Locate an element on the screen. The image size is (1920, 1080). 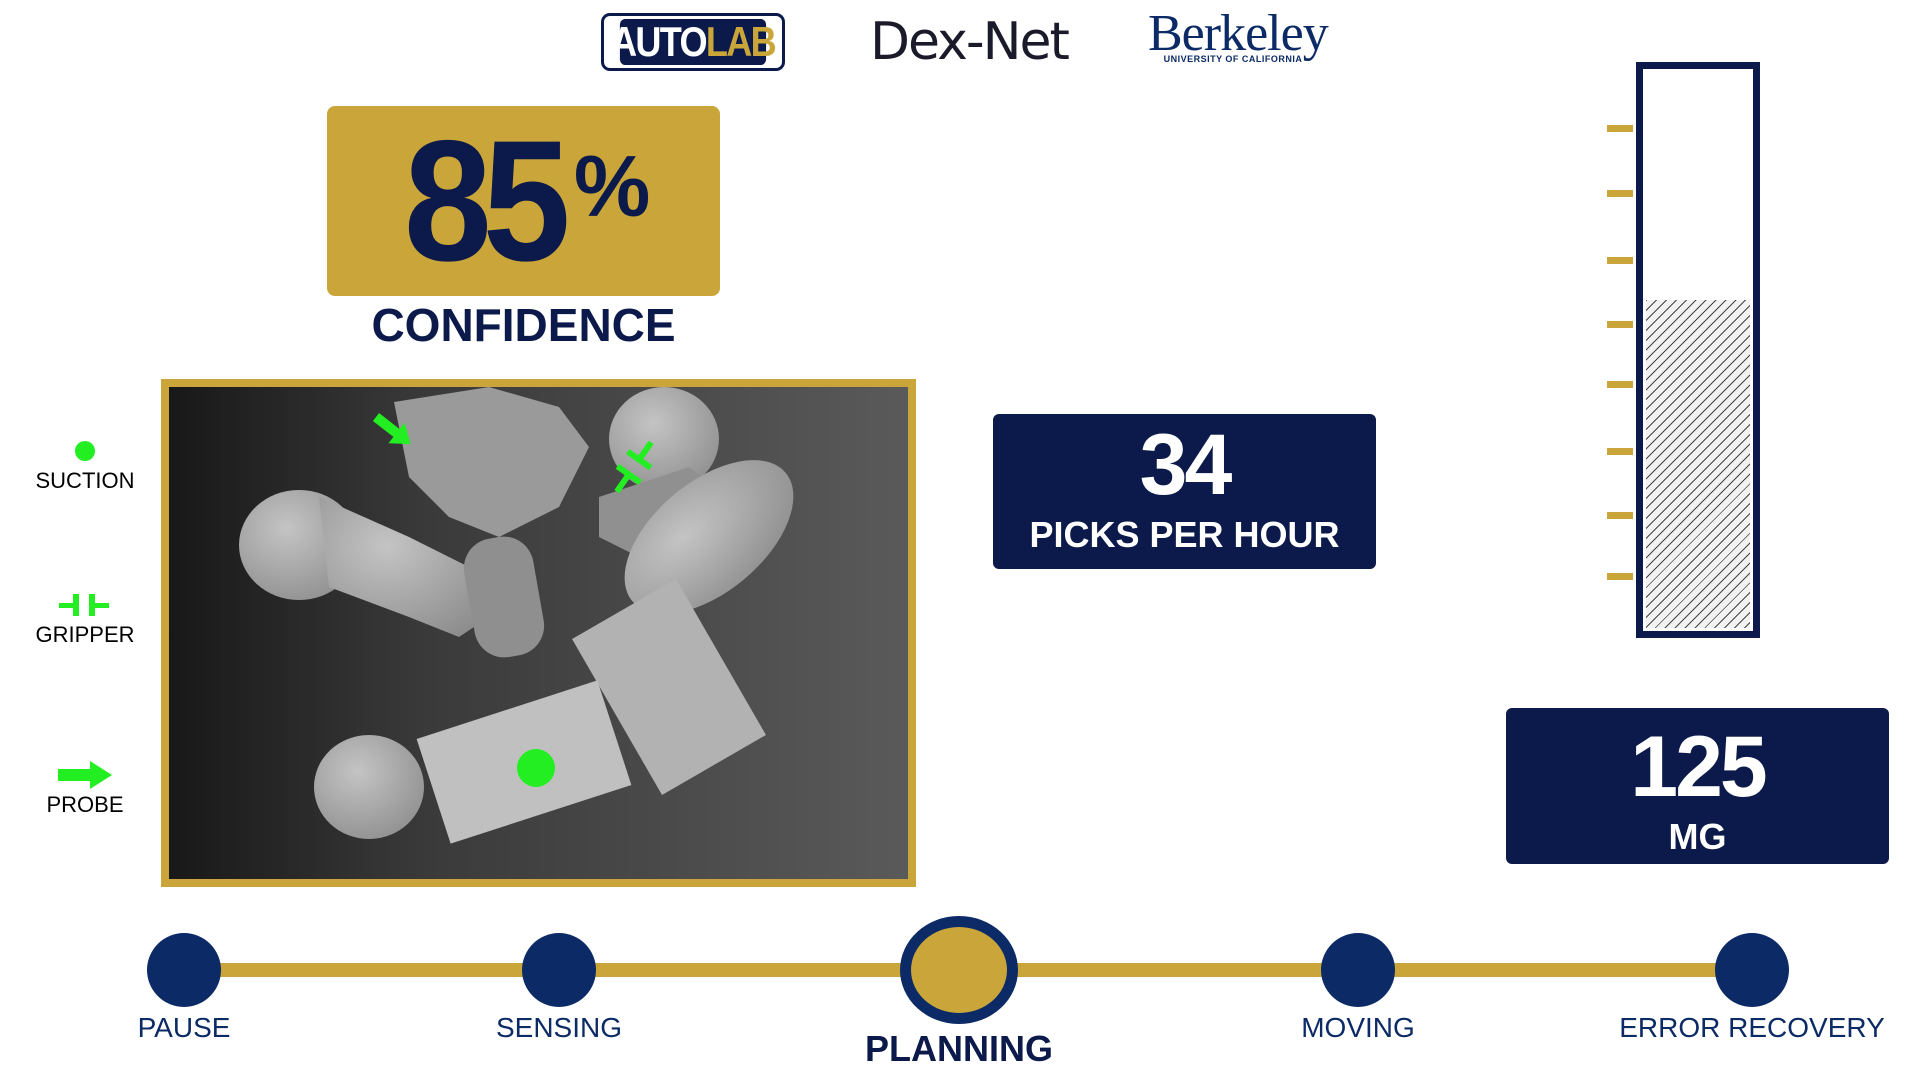
picks-value: 34 is located at coordinates (1186, 465).